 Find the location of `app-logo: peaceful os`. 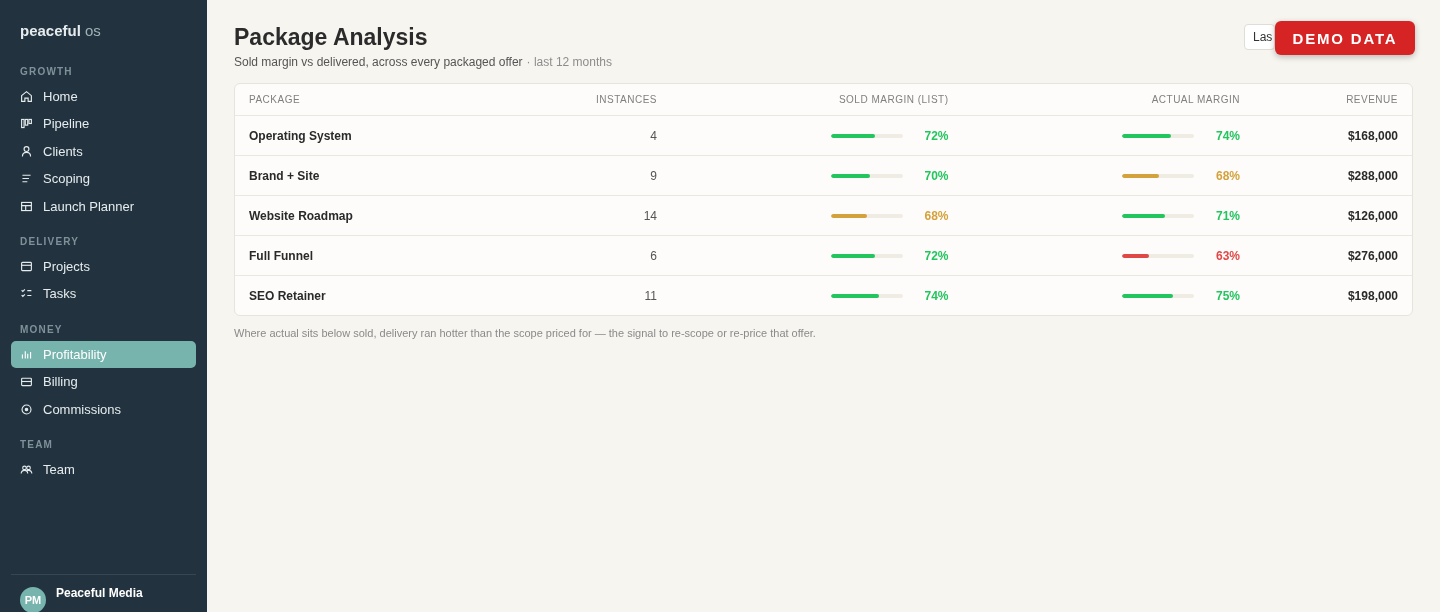

app-logo: peaceful os is located at coordinates (60, 31).